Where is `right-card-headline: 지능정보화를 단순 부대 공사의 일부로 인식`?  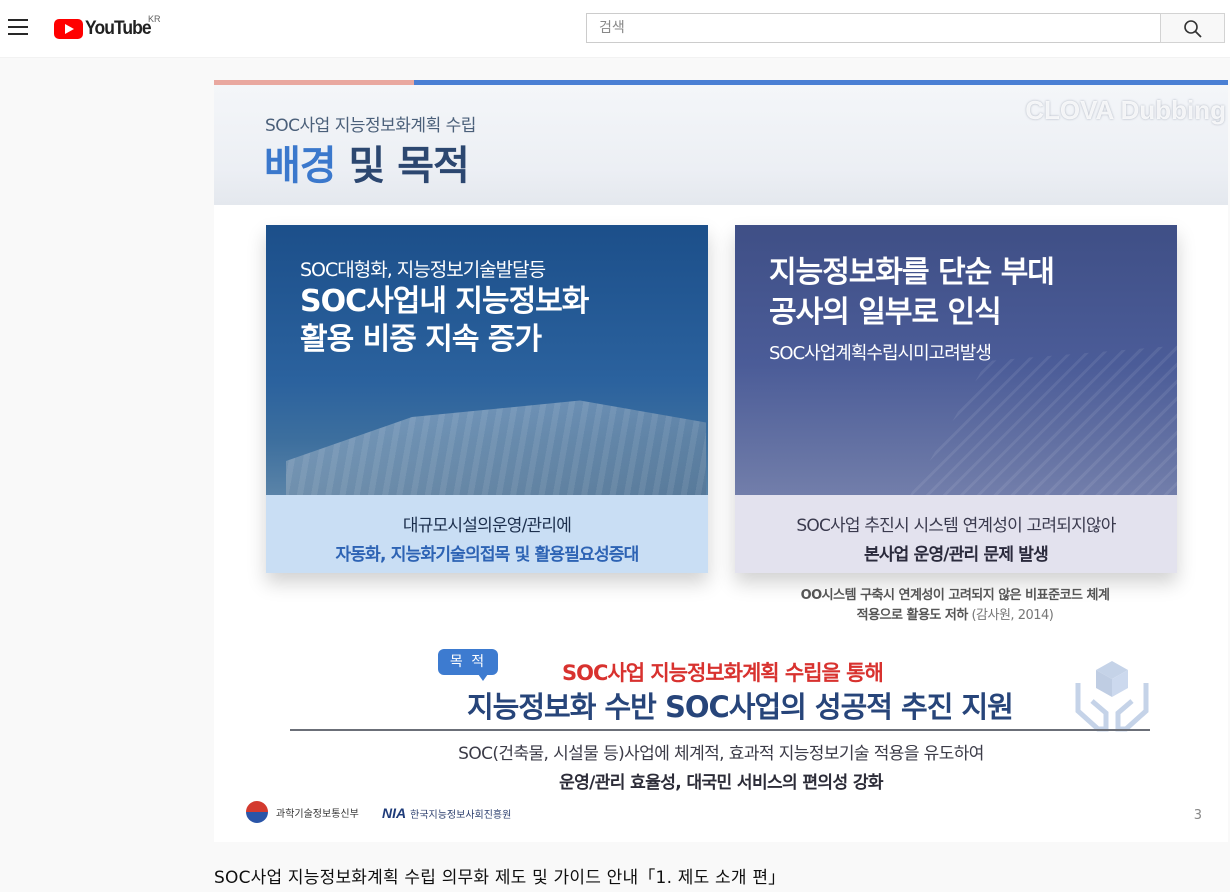
right-card-headline: 지능정보화를 단순 부대 공사의 일부로 인식 is located at coordinates (912, 293).